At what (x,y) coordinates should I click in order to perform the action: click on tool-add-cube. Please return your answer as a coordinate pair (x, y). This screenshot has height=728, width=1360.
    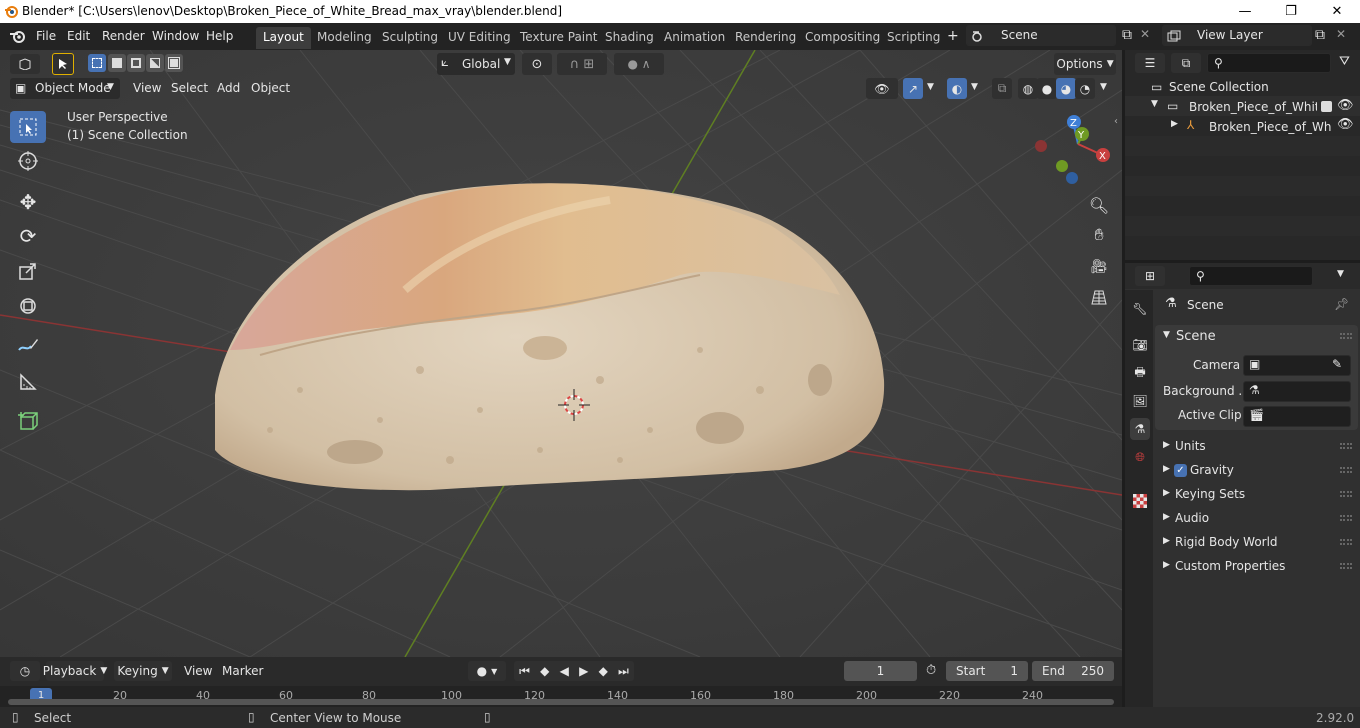
    Looking at the image, I should click on (28, 422).